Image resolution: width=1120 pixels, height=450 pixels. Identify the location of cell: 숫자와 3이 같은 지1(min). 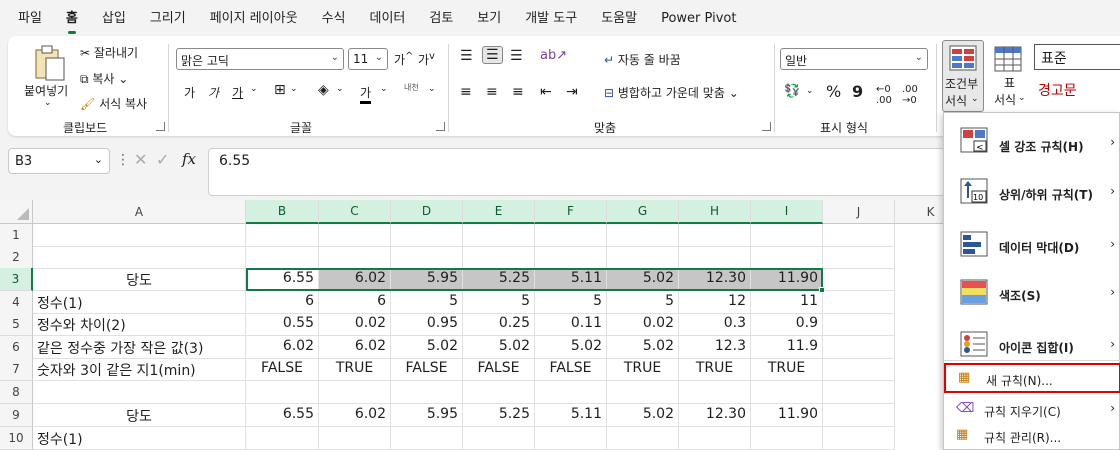
(139, 369).